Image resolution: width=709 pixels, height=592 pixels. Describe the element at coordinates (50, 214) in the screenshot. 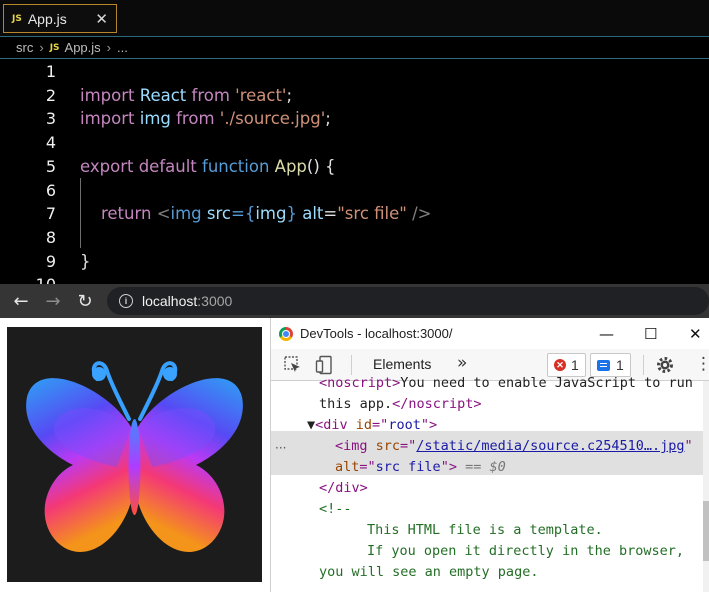

I see `line-number: 7` at that location.